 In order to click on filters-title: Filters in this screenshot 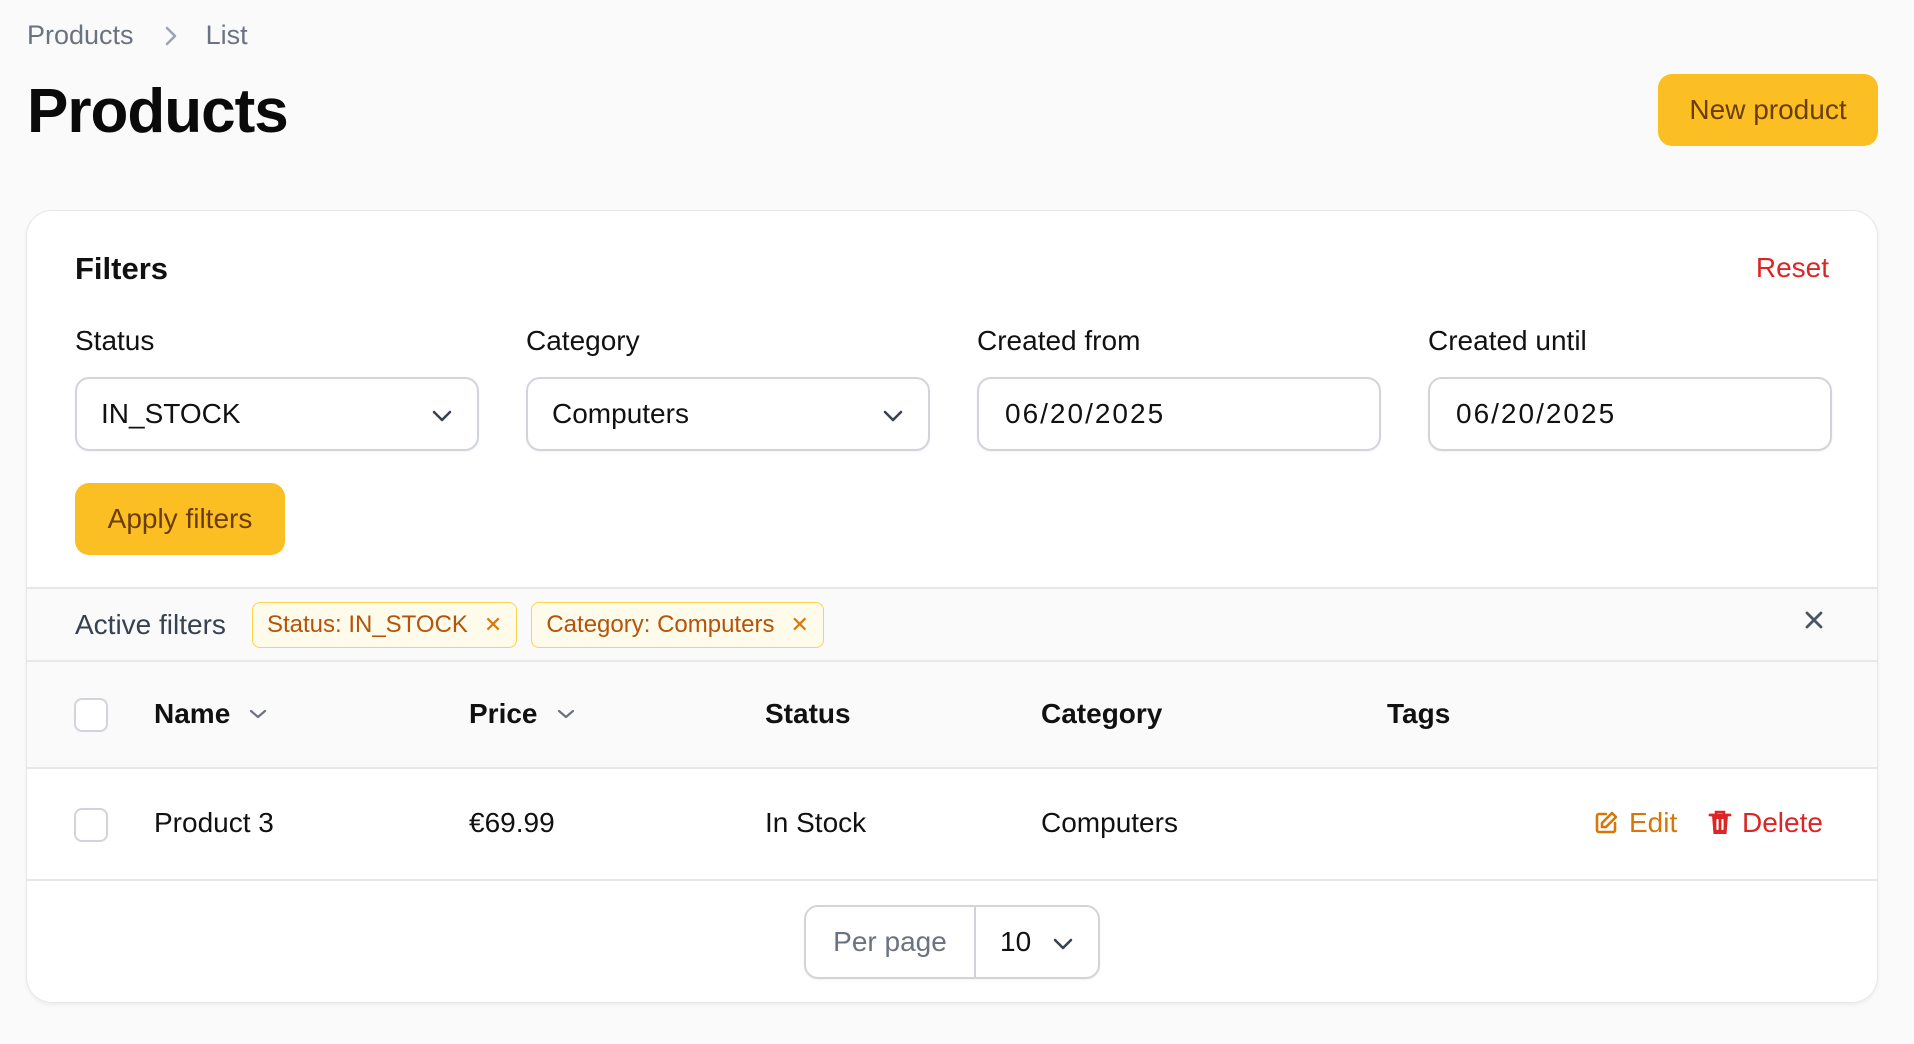, I will do `click(122, 268)`.